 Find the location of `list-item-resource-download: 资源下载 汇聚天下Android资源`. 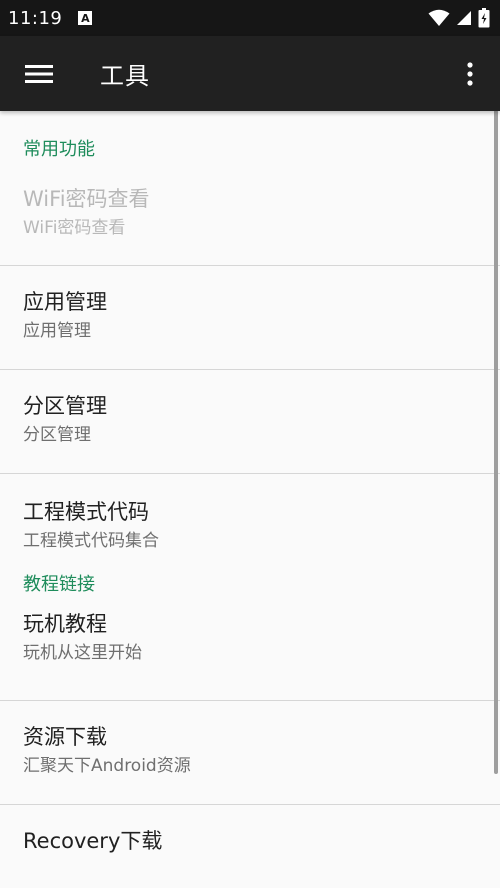

list-item-resource-download: 资源下载 汇聚天下Android资源 is located at coordinates (250, 752).